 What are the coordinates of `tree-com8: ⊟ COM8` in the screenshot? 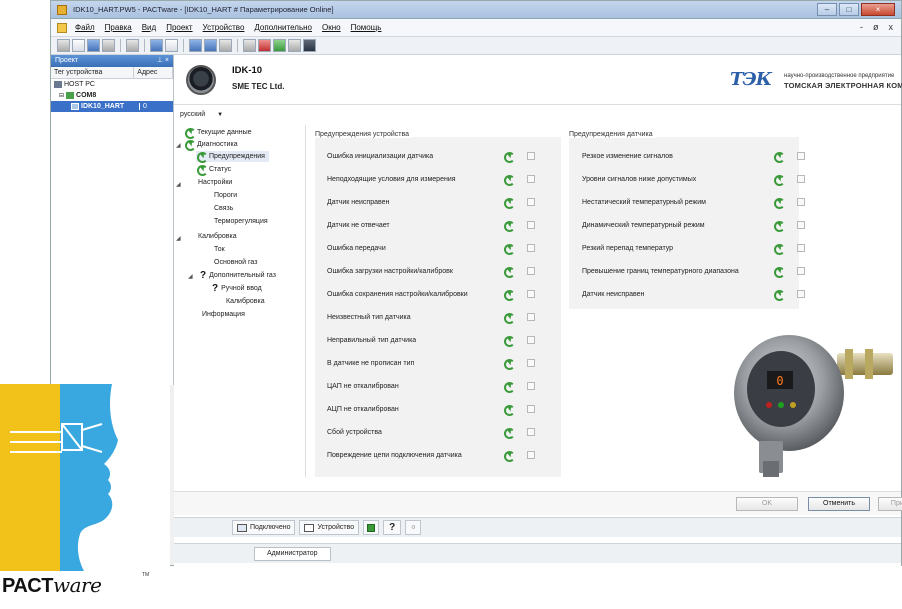 It's located at (112, 95).